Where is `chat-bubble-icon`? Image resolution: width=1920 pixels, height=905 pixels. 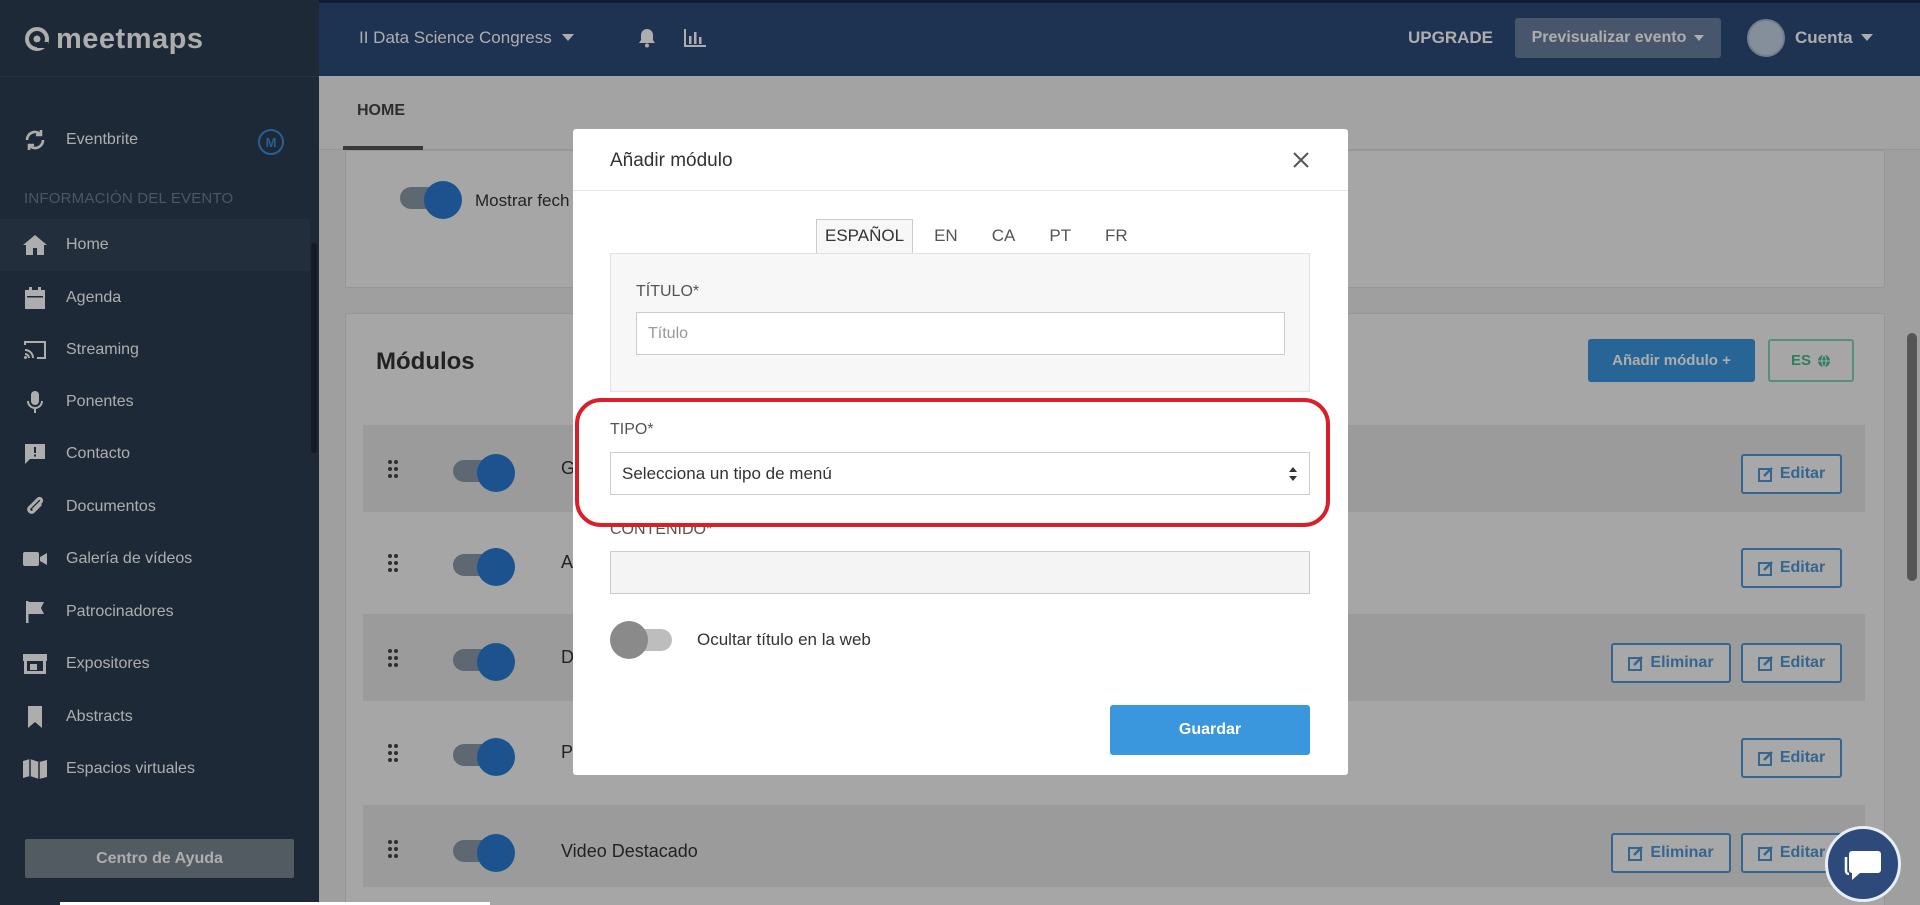
chat-bubble-icon is located at coordinates (1862, 865).